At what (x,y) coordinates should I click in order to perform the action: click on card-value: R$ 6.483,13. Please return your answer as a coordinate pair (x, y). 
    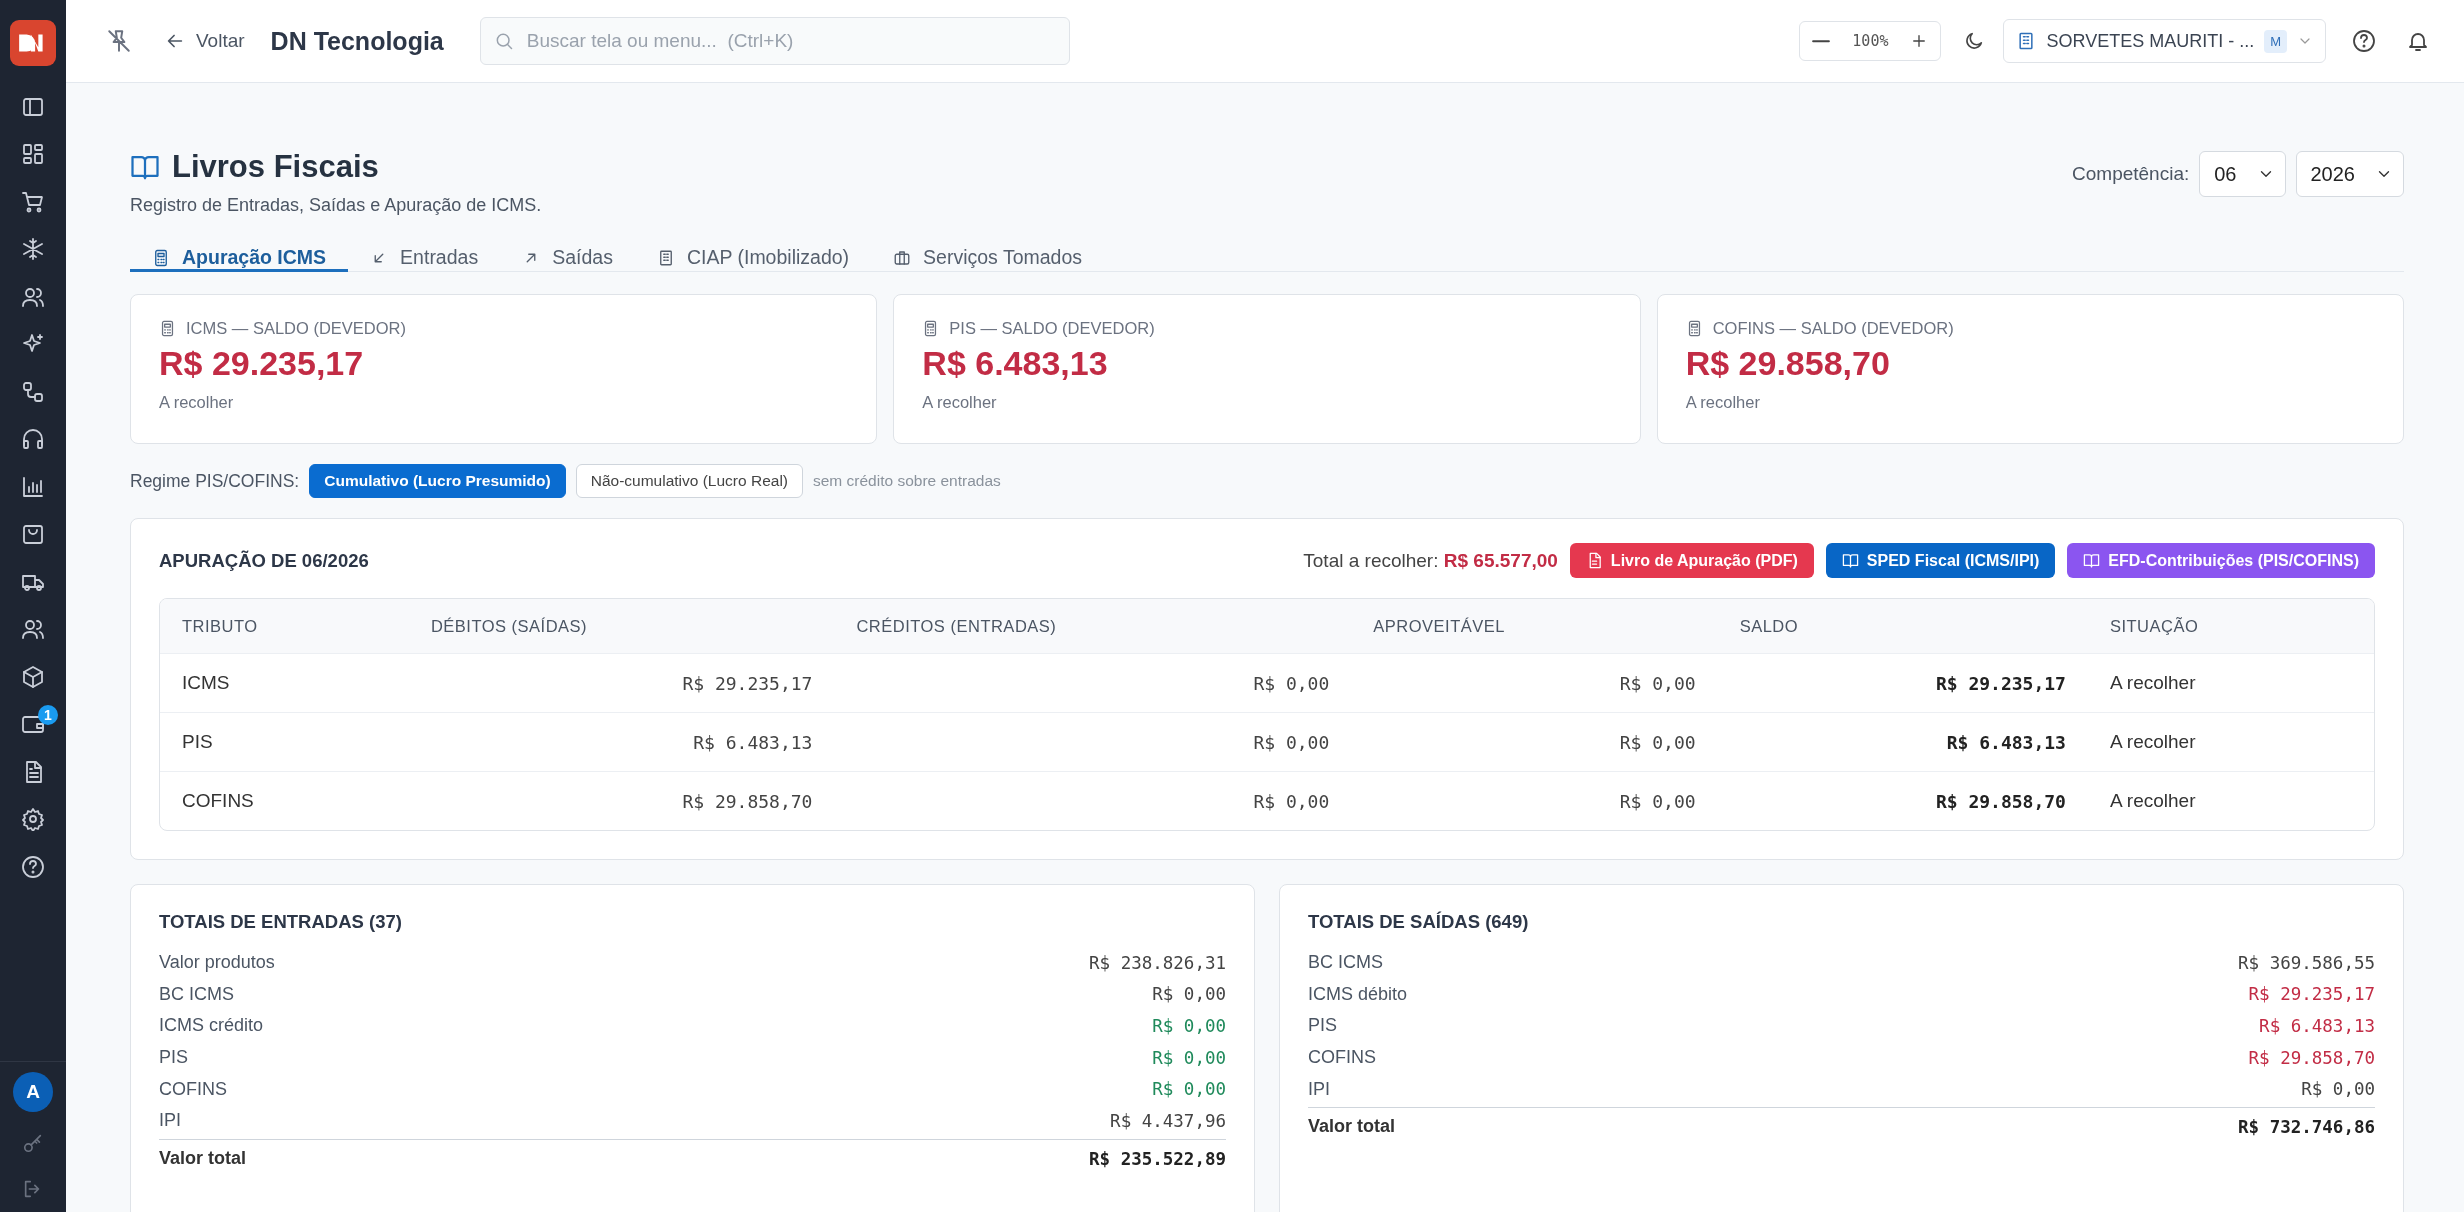
    Looking at the image, I should click on (1015, 363).